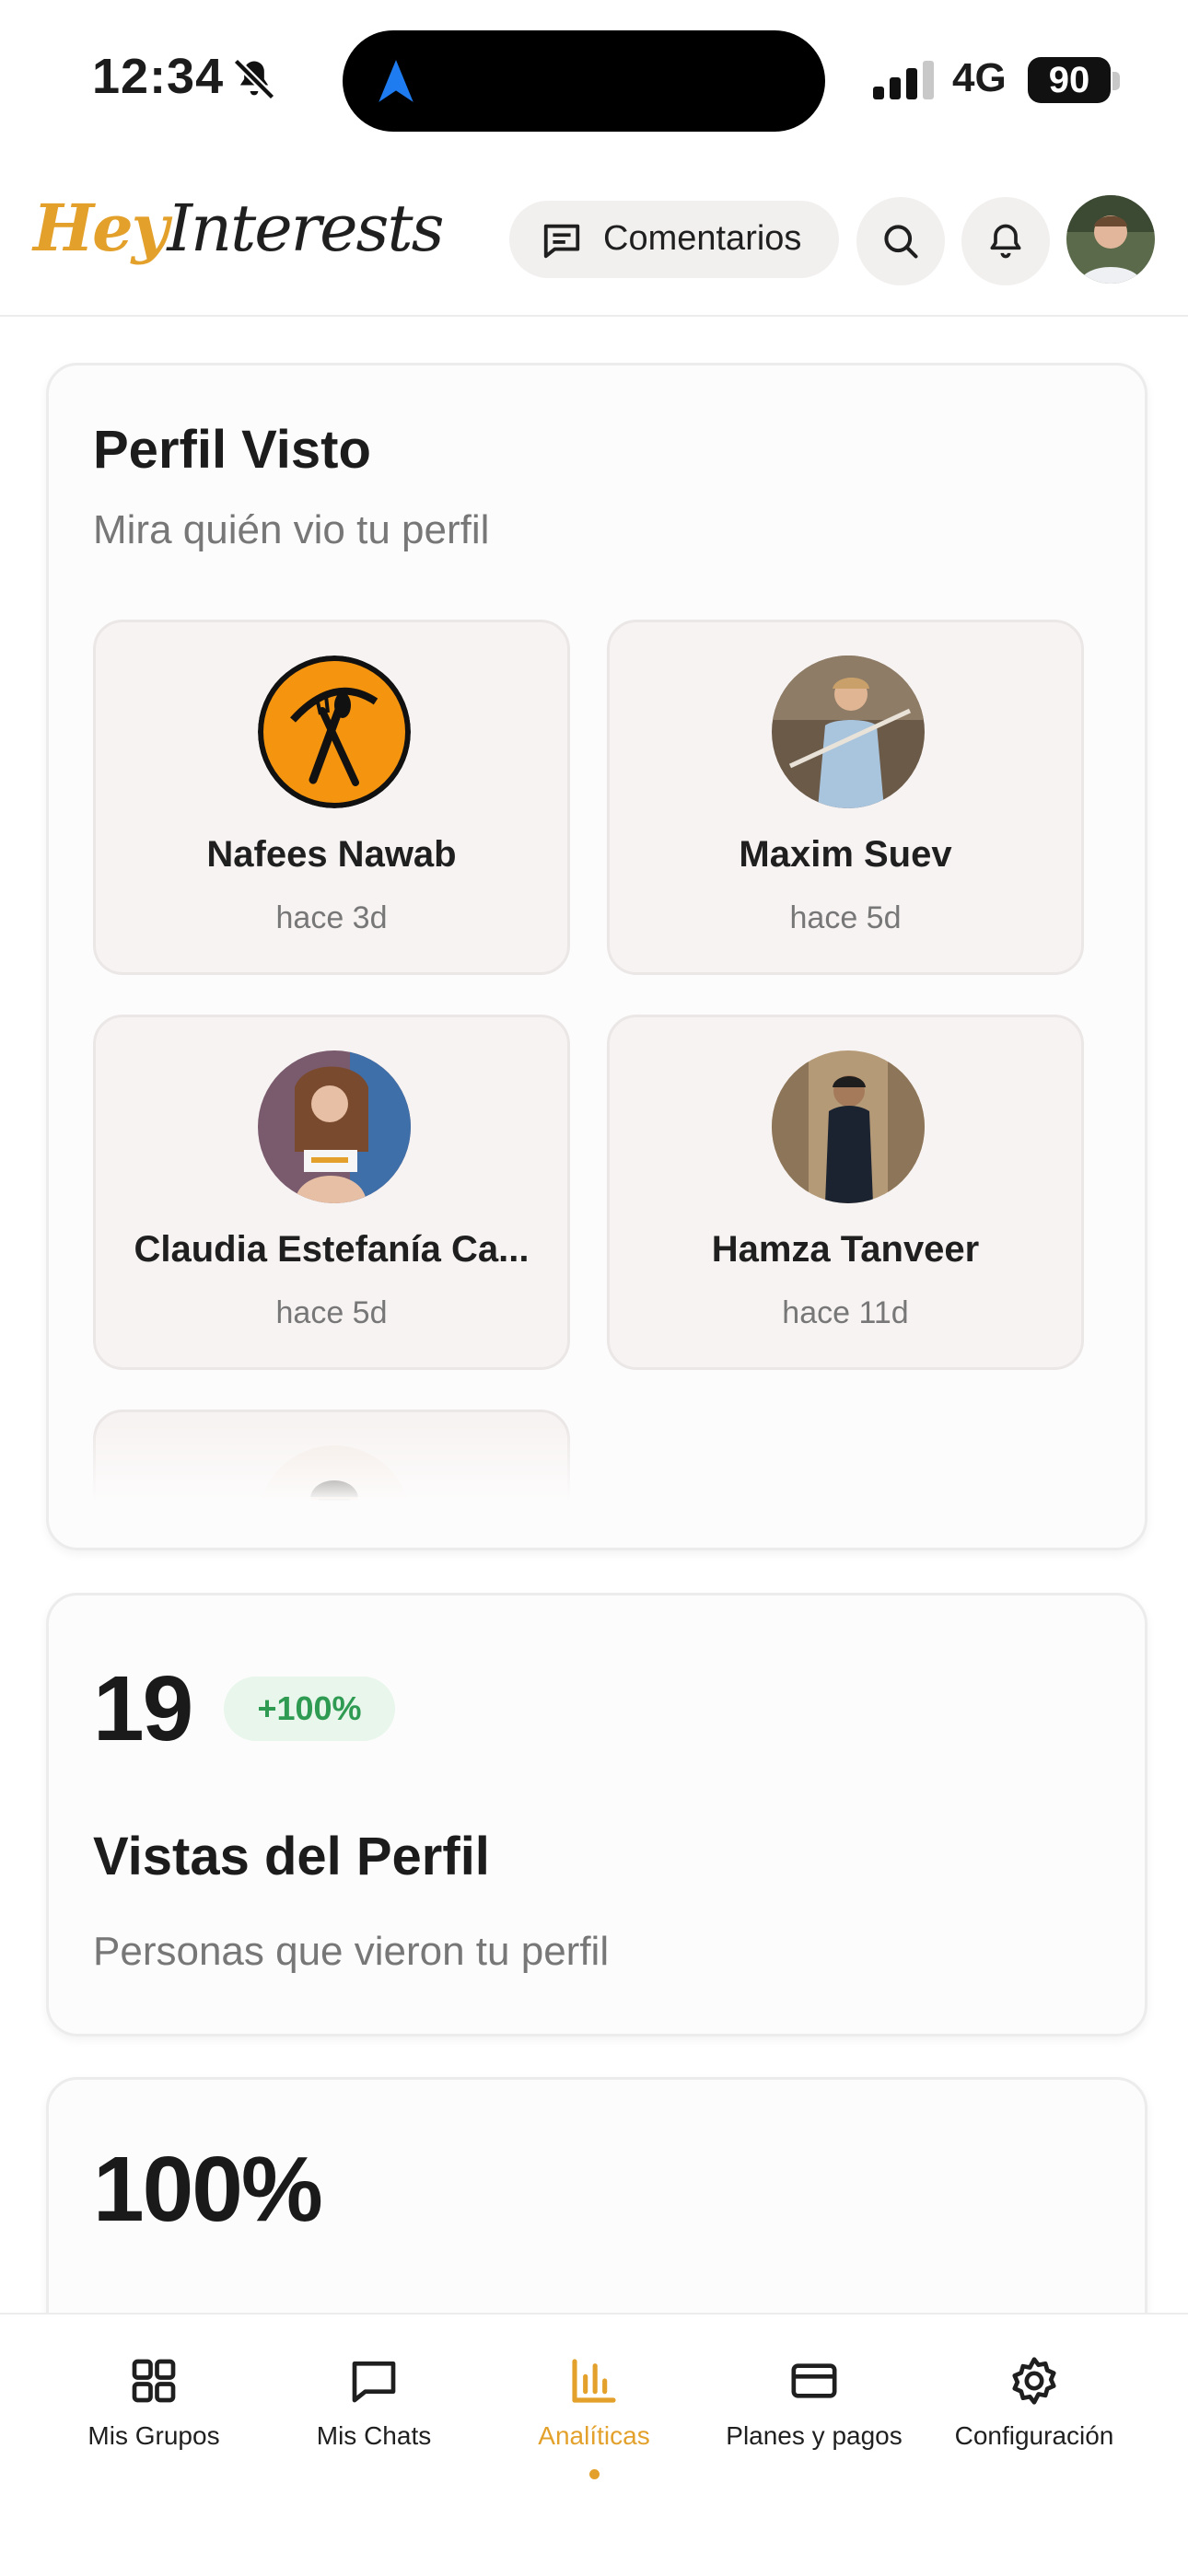  I want to click on views-title: Vistas del Perfil, so click(291, 1856).